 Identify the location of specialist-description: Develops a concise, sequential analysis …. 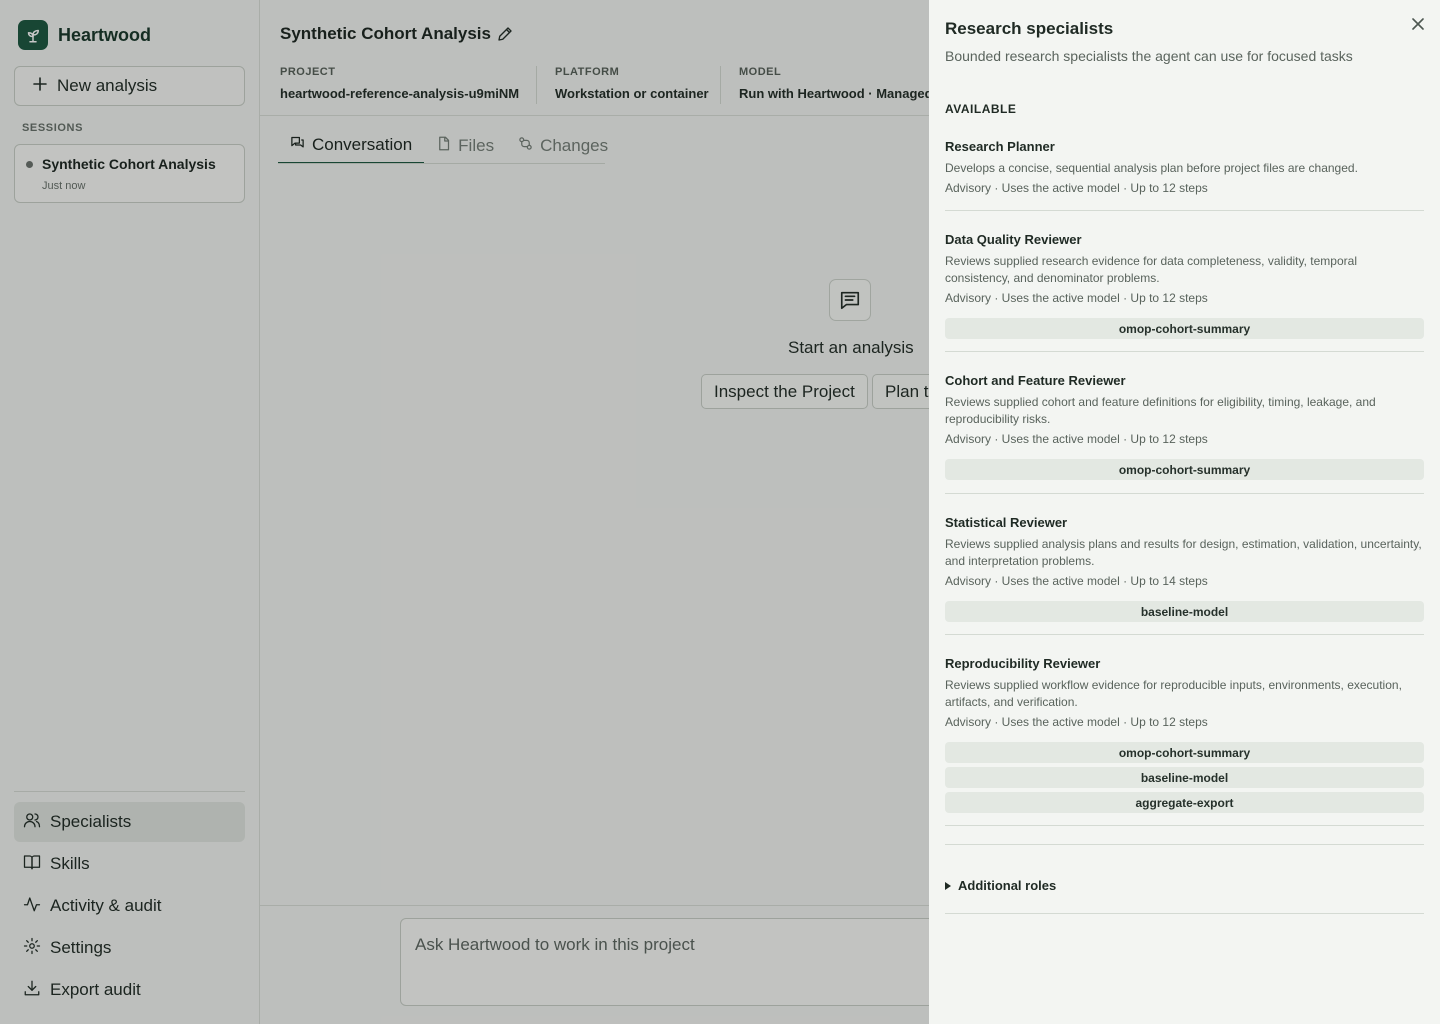
(1151, 168).